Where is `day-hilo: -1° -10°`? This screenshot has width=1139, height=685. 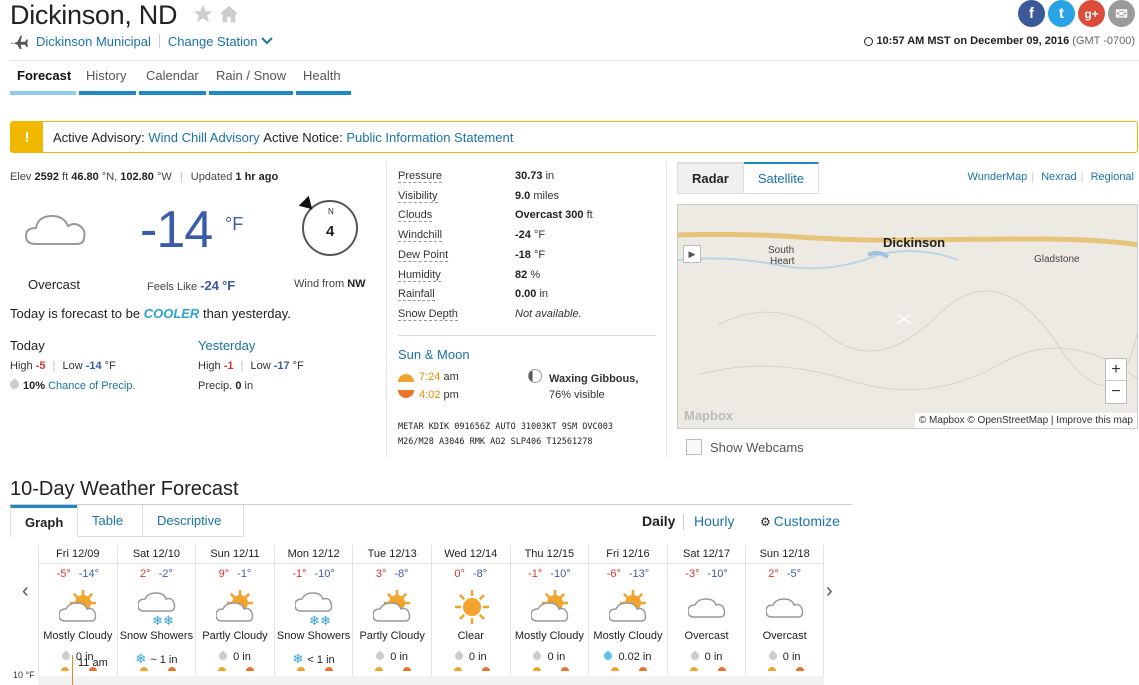 day-hilo: -1° -10° is located at coordinates (549, 574).